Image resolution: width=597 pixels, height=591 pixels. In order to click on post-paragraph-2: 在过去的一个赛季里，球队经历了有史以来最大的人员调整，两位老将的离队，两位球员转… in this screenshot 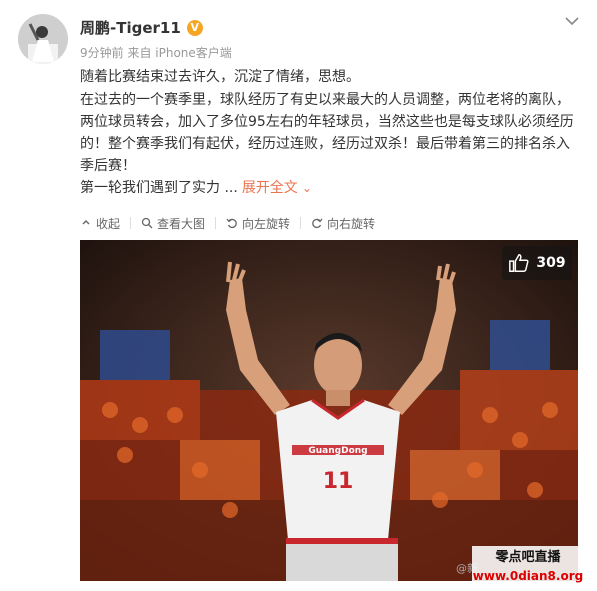, I will do `click(327, 133)`.